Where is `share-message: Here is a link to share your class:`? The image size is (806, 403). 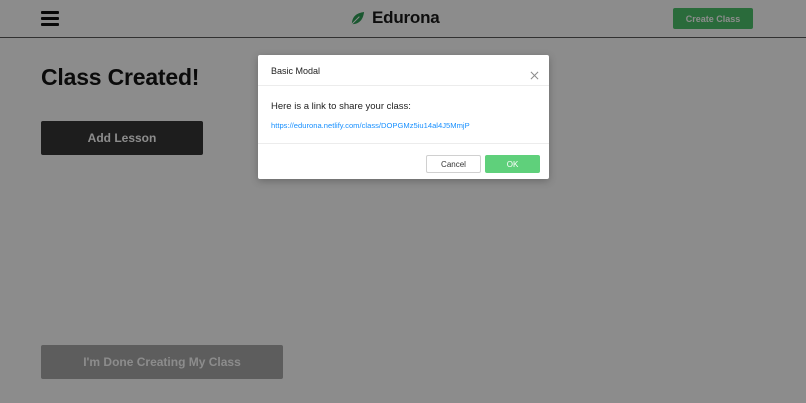 share-message: Here is a link to share your class: is located at coordinates (341, 106).